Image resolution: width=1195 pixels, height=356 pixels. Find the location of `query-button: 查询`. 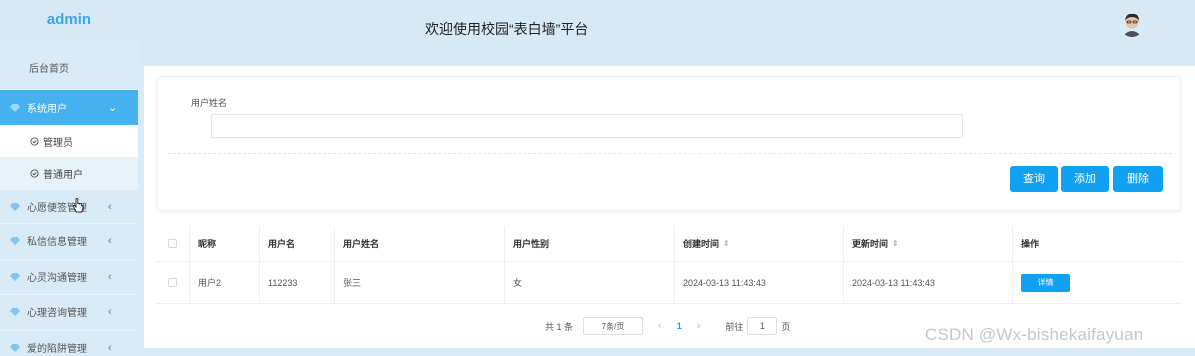

query-button: 查询 is located at coordinates (1034, 179).